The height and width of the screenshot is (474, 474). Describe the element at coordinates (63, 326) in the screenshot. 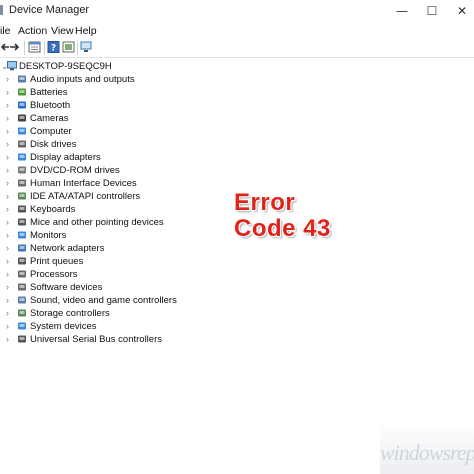

I see `tree-item-label: System devices` at that location.